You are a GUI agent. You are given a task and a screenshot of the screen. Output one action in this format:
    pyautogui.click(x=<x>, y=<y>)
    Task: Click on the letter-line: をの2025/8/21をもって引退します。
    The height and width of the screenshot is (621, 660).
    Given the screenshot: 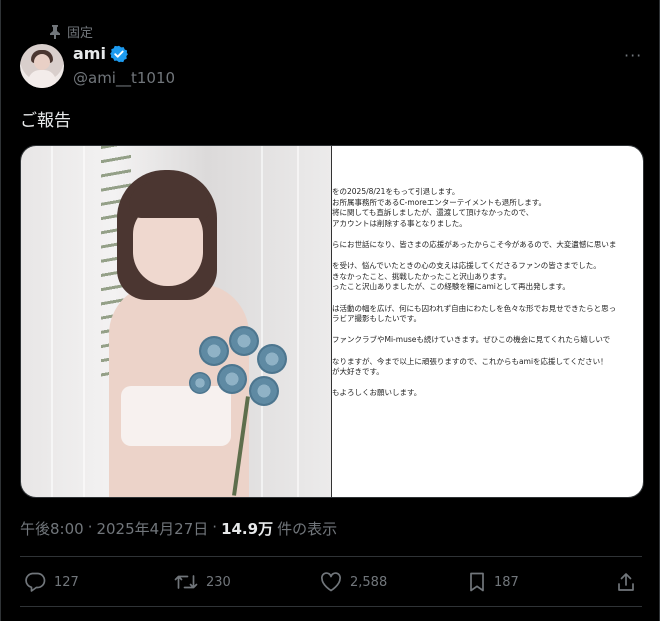 What is the action you would take?
    pyautogui.click(x=396, y=191)
    